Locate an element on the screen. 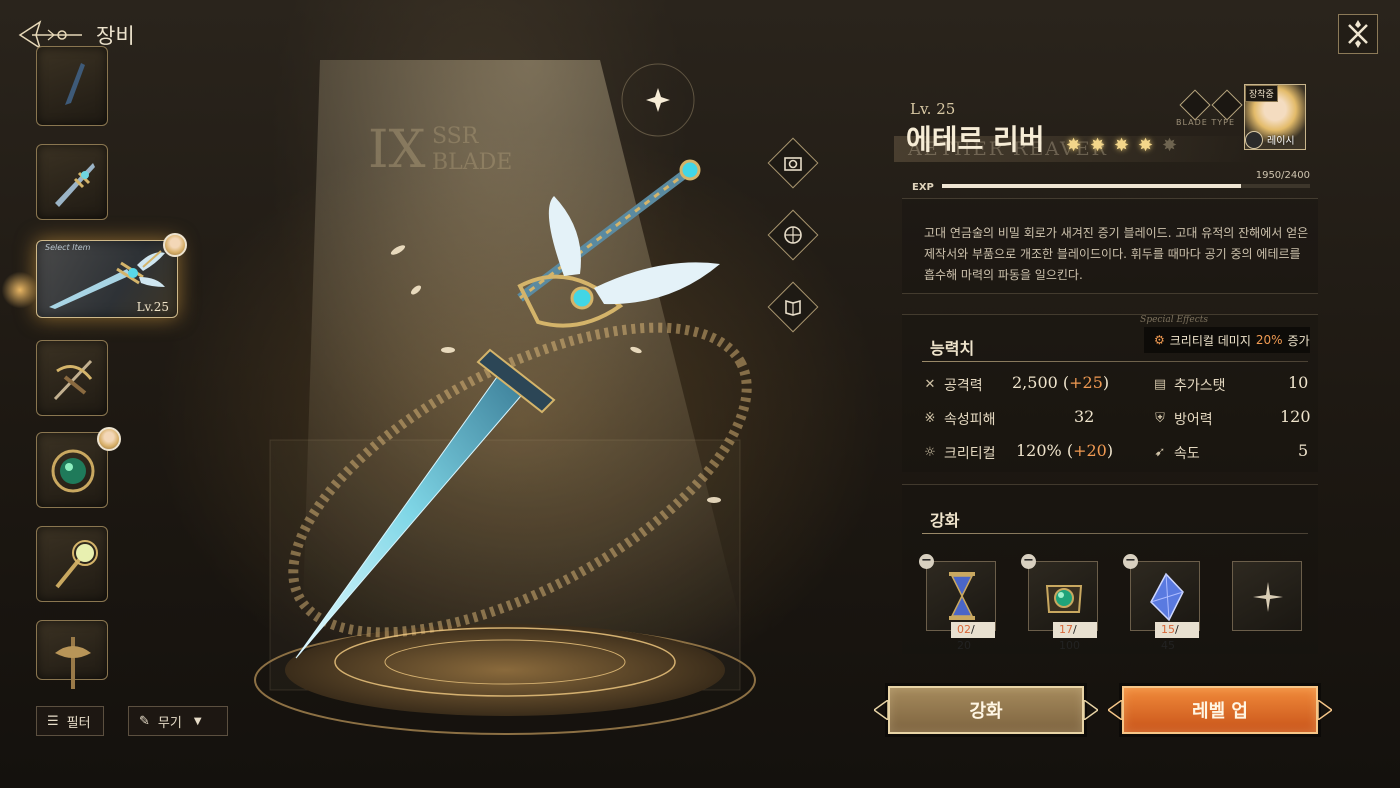 The width and height of the screenshot is (1400, 788). star-empty-icon: ✸ is located at coordinates (1170, 145).